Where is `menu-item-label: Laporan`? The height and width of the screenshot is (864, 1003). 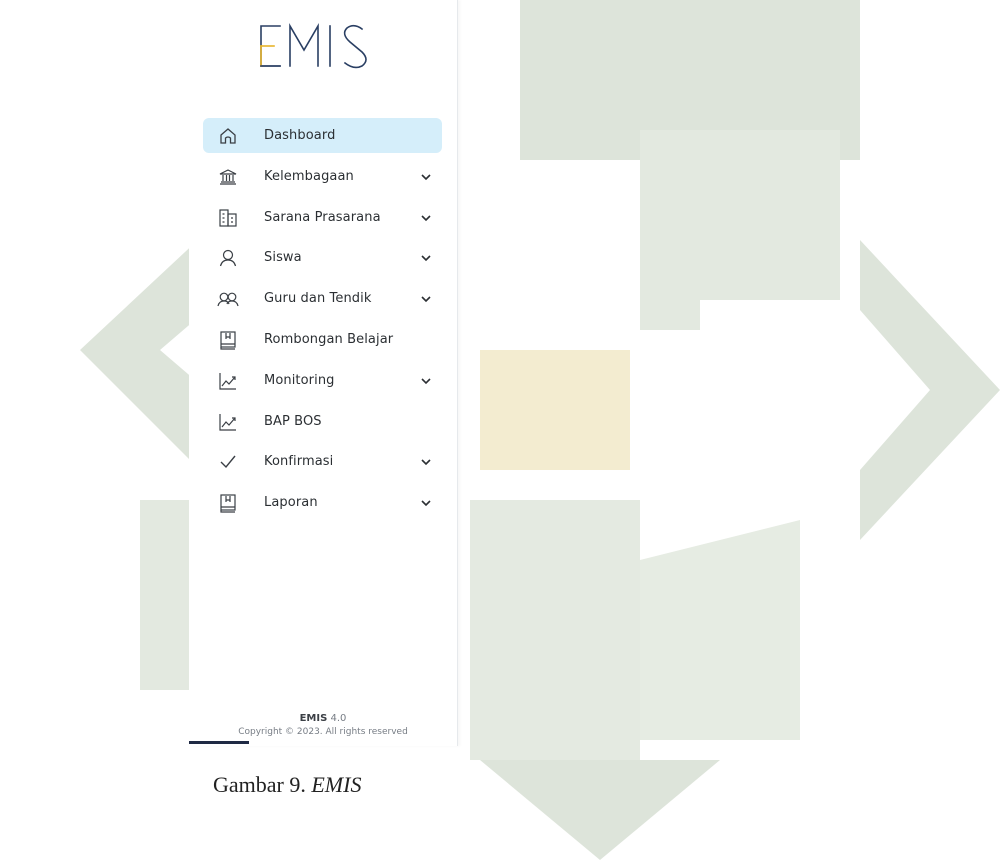 menu-item-label: Laporan is located at coordinates (291, 503).